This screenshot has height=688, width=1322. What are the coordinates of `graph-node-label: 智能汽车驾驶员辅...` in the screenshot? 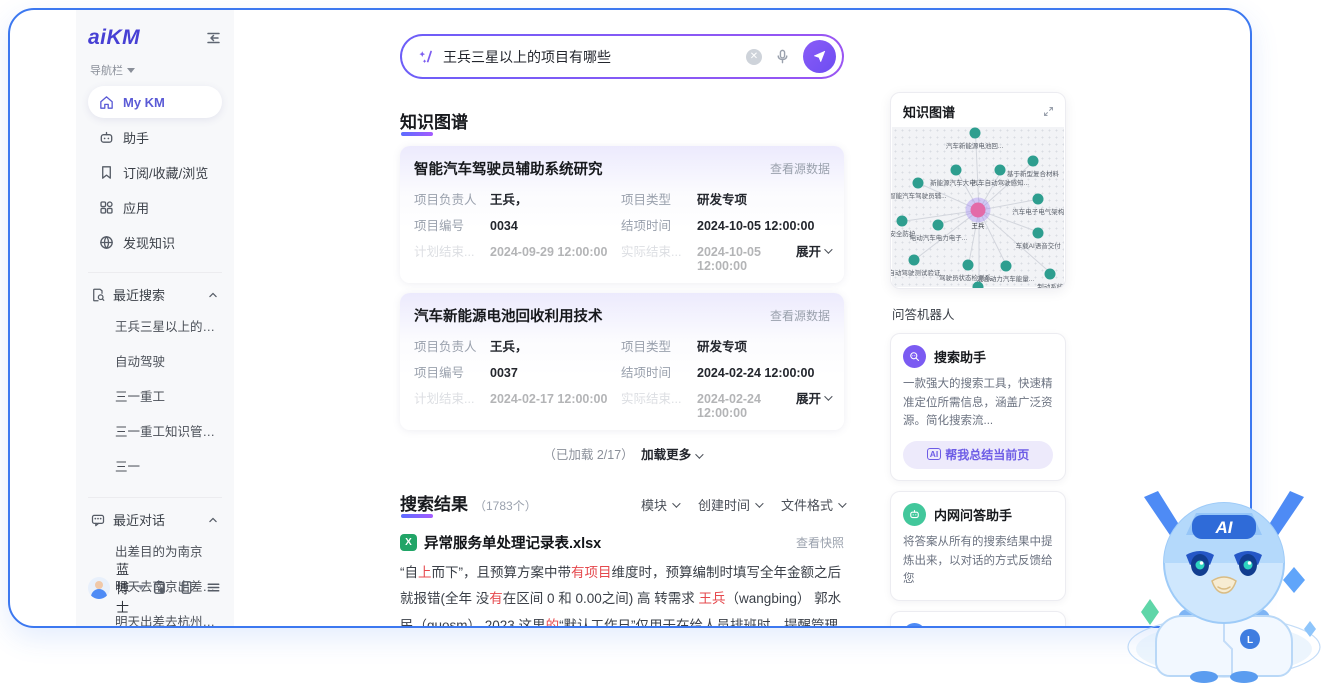 It's located at (918, 196).